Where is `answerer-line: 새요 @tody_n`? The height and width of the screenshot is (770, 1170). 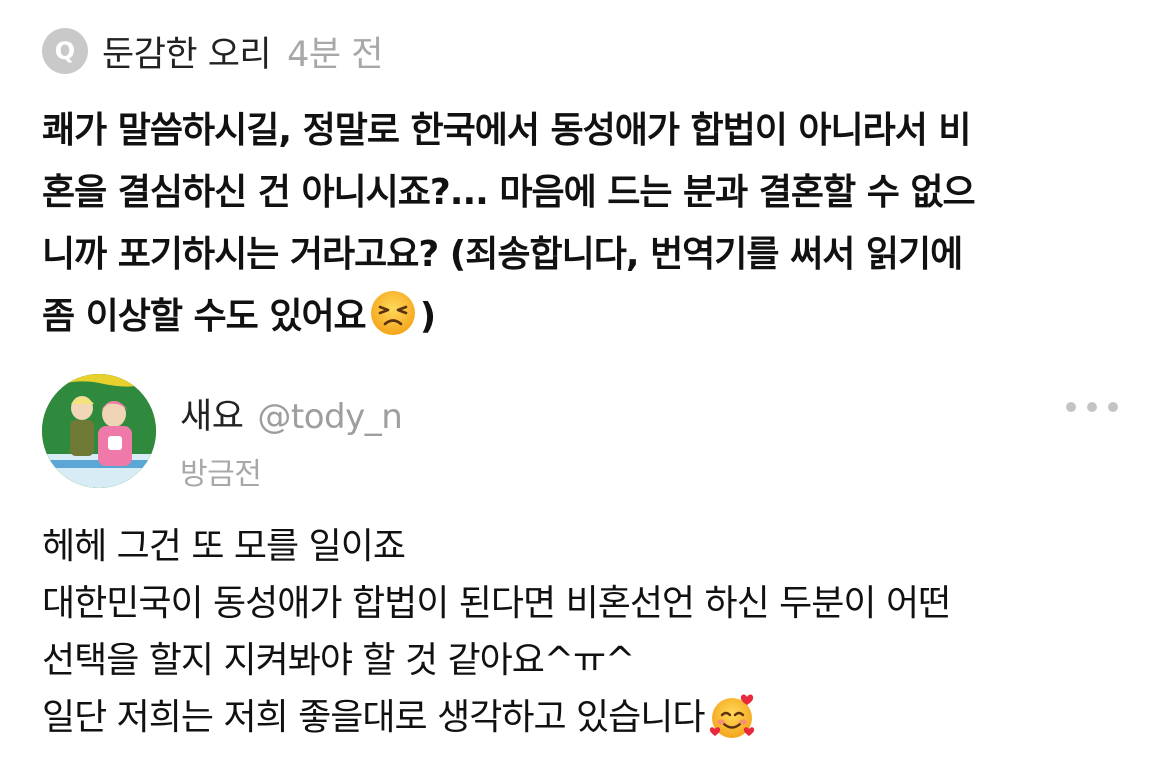
answerer-line: 새요 @tody_n is located at coordinates (291, 413).